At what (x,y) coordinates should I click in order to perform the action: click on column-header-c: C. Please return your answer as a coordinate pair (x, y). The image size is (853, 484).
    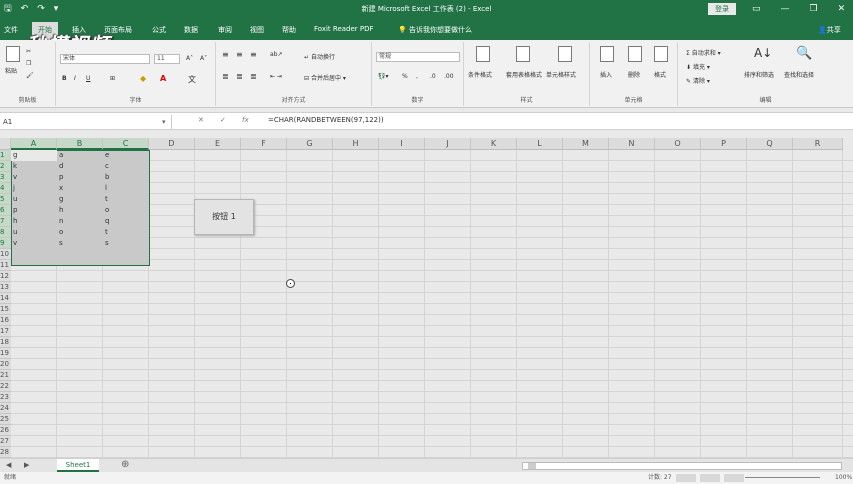
    Looking at the image, I should click on (126, 144).